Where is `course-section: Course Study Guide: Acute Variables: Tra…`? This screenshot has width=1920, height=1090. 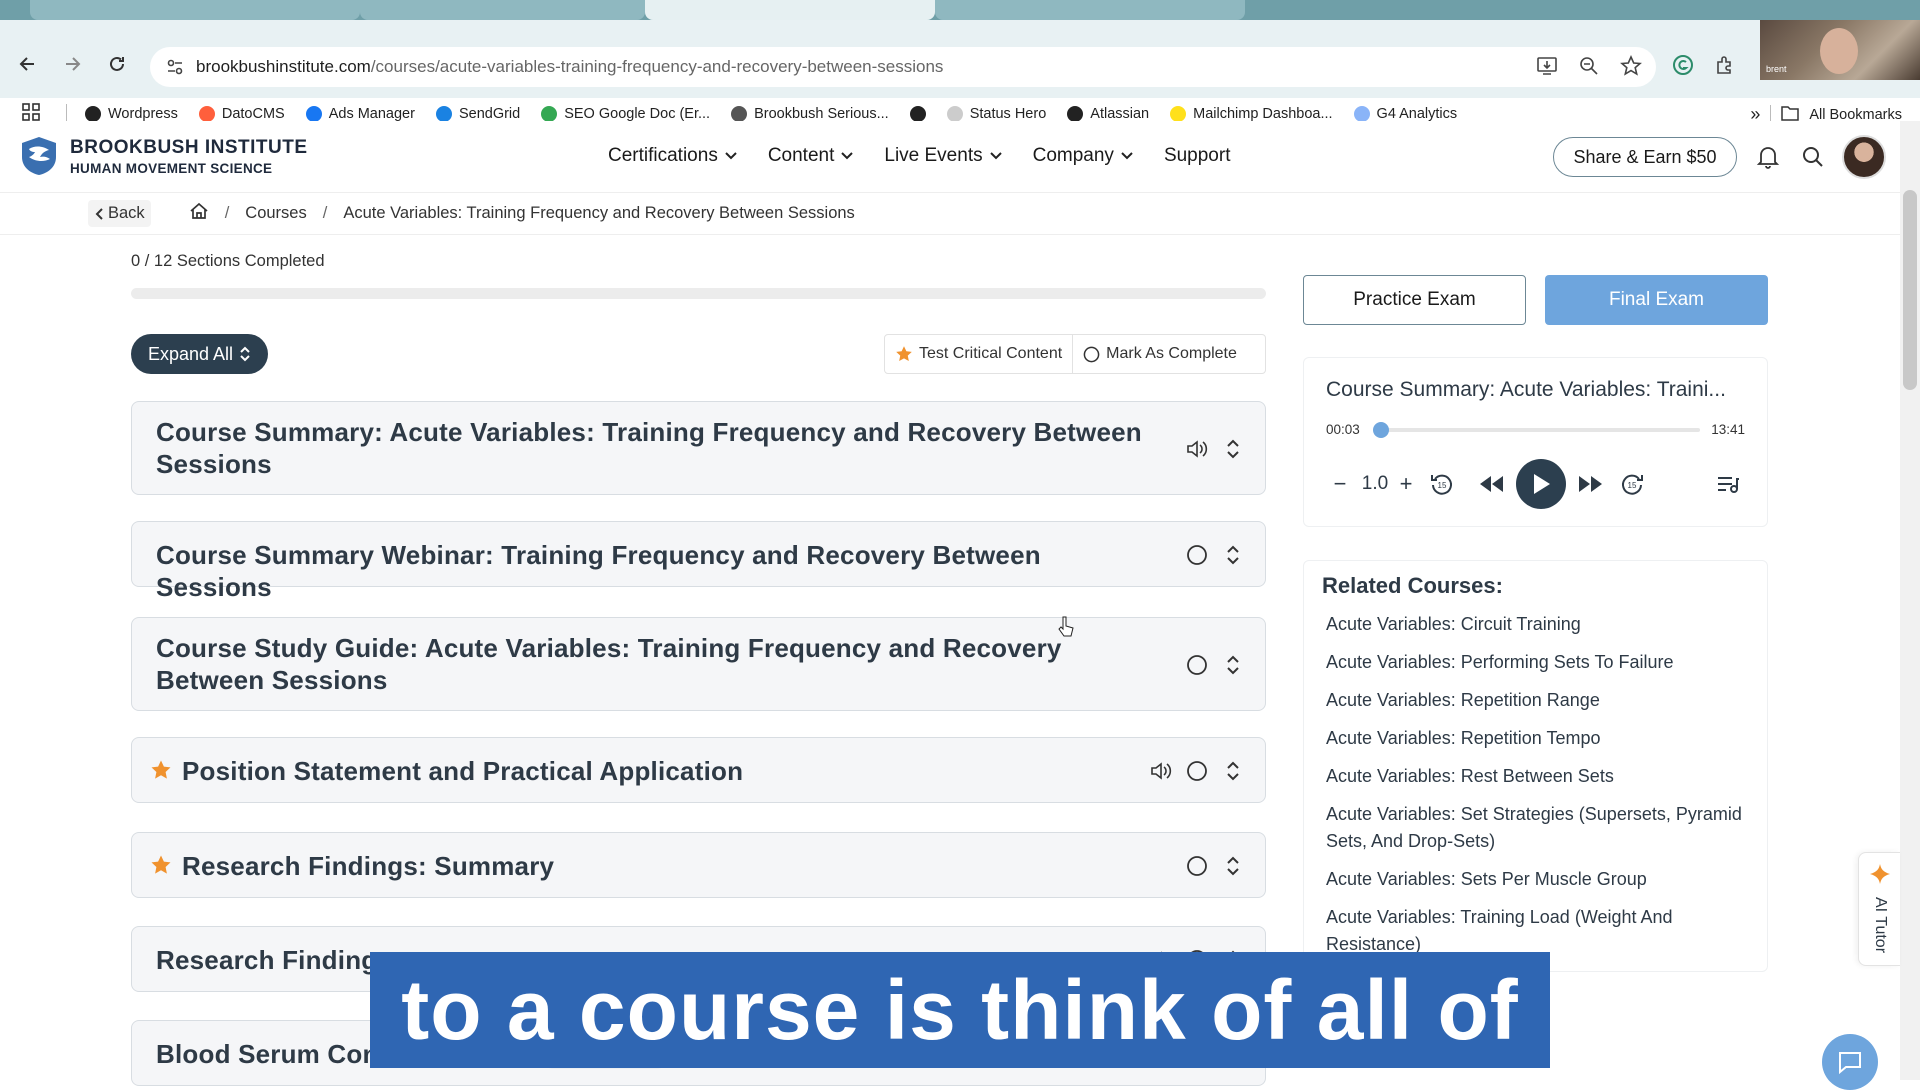 course-section: Course Study Guide: Acute Variables: Tra… is located at coordinates (698, 664).